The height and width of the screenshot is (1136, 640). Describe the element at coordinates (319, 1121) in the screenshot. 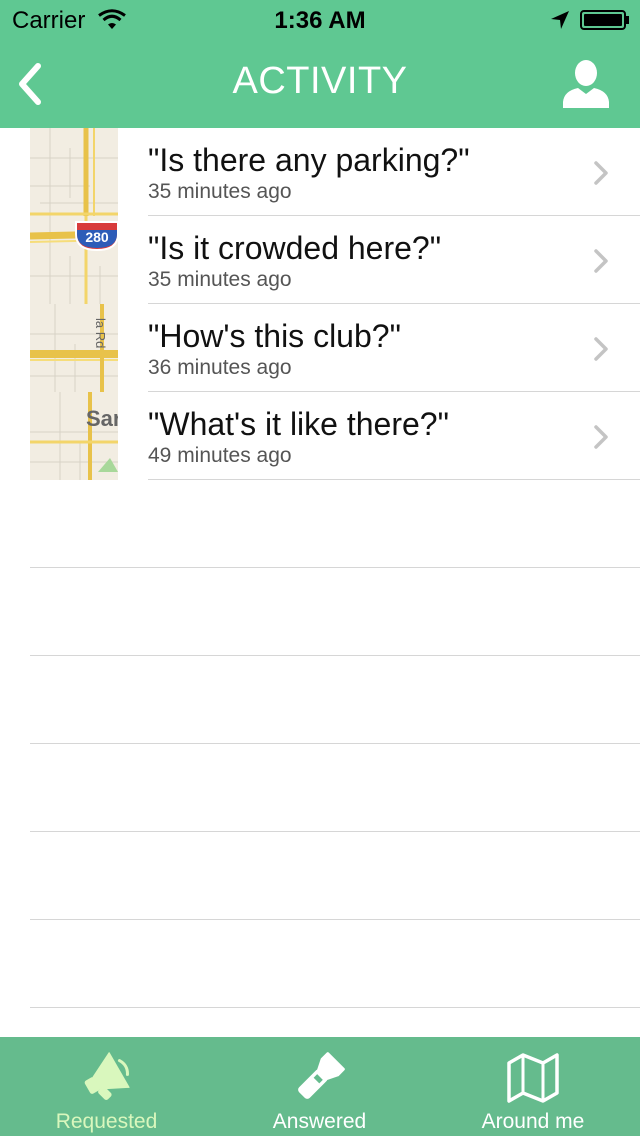

I see `tab-label: Answered` at that location.